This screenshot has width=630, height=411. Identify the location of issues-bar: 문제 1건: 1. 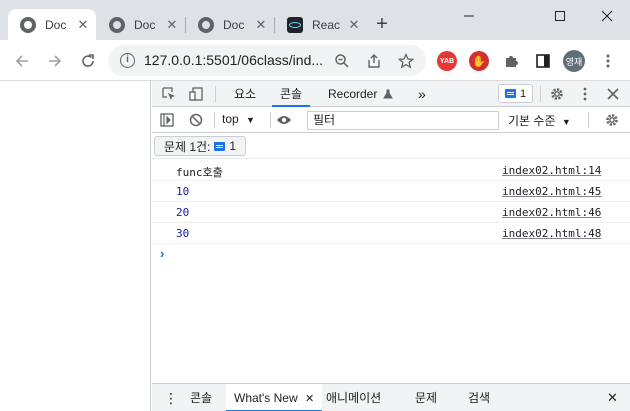
(391, 146).